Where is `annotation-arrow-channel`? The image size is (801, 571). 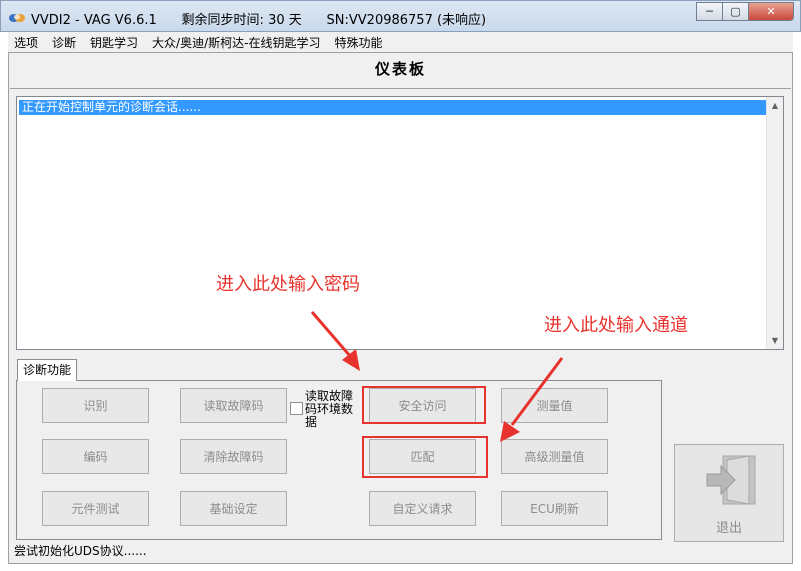
annotation-arrow-channel is located at coordinates (532, 399).